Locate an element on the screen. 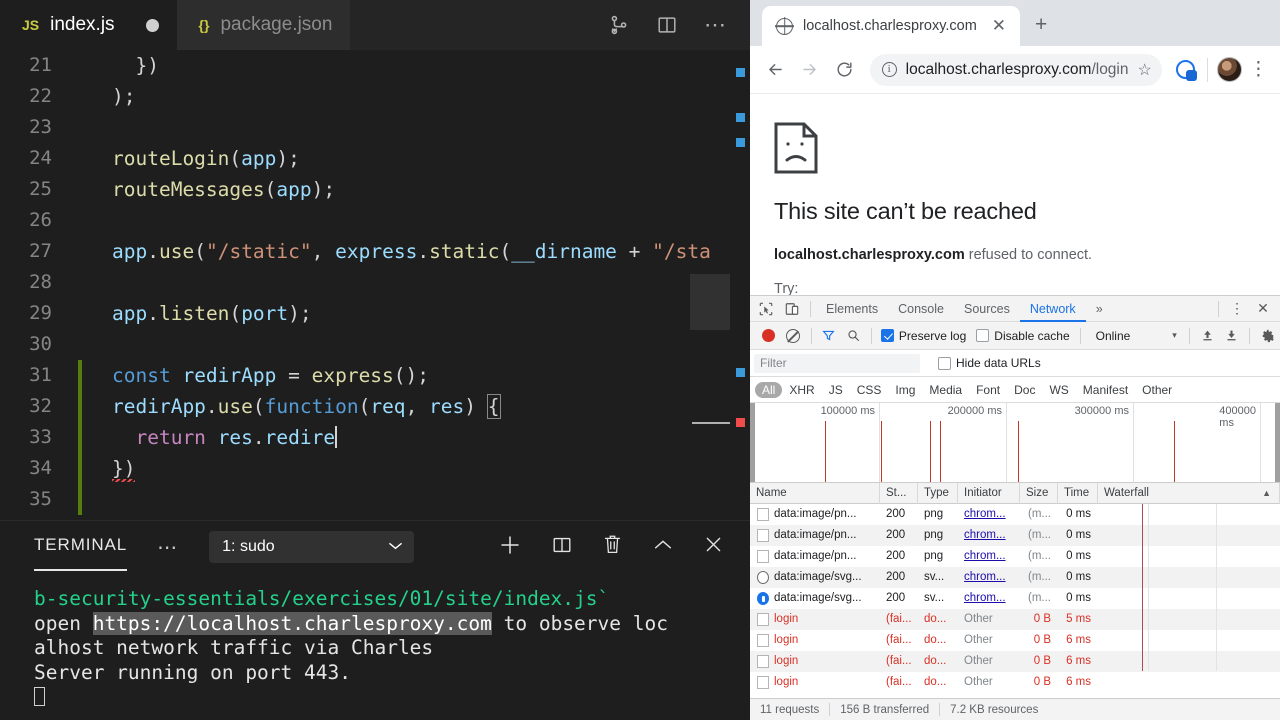  throttling-select: Online is located at coordinates (1113, 336).